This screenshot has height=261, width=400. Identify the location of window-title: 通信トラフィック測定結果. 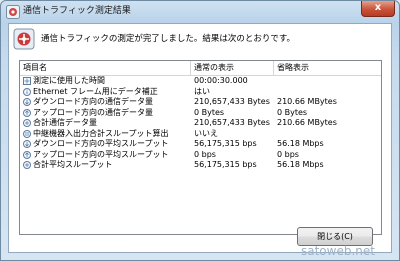
(77, 11).